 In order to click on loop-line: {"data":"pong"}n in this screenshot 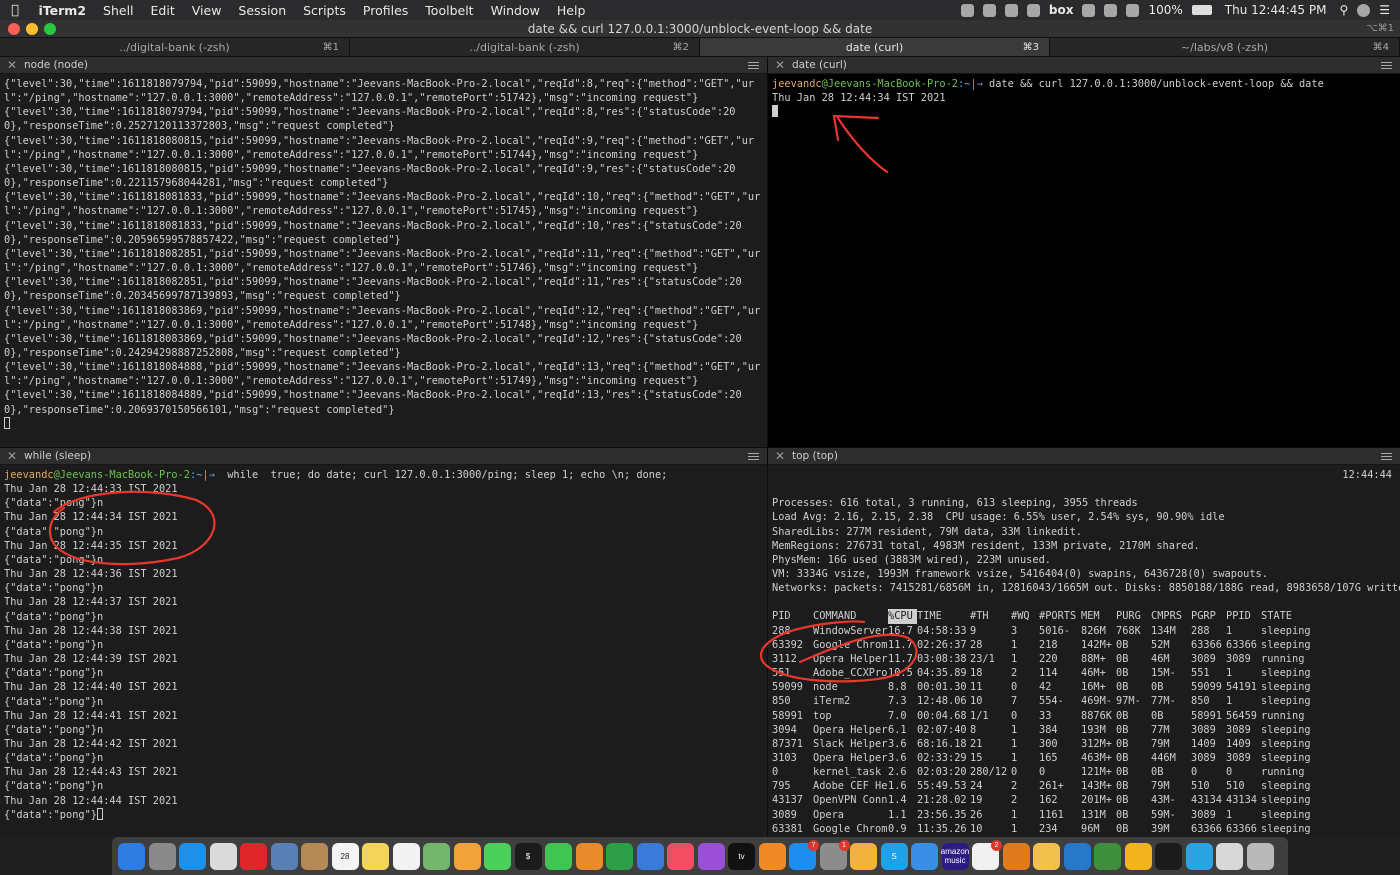, I will do `click(54, 503)`.